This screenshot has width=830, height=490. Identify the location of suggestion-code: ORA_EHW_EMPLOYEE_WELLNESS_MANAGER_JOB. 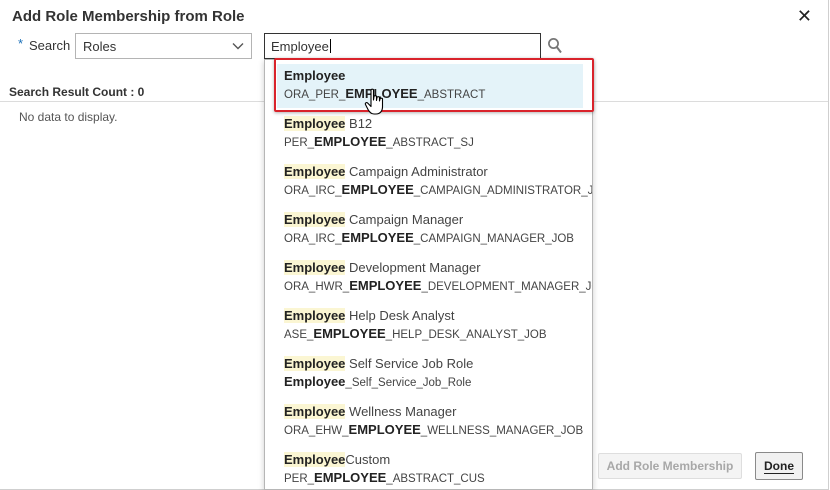
(433, 430).